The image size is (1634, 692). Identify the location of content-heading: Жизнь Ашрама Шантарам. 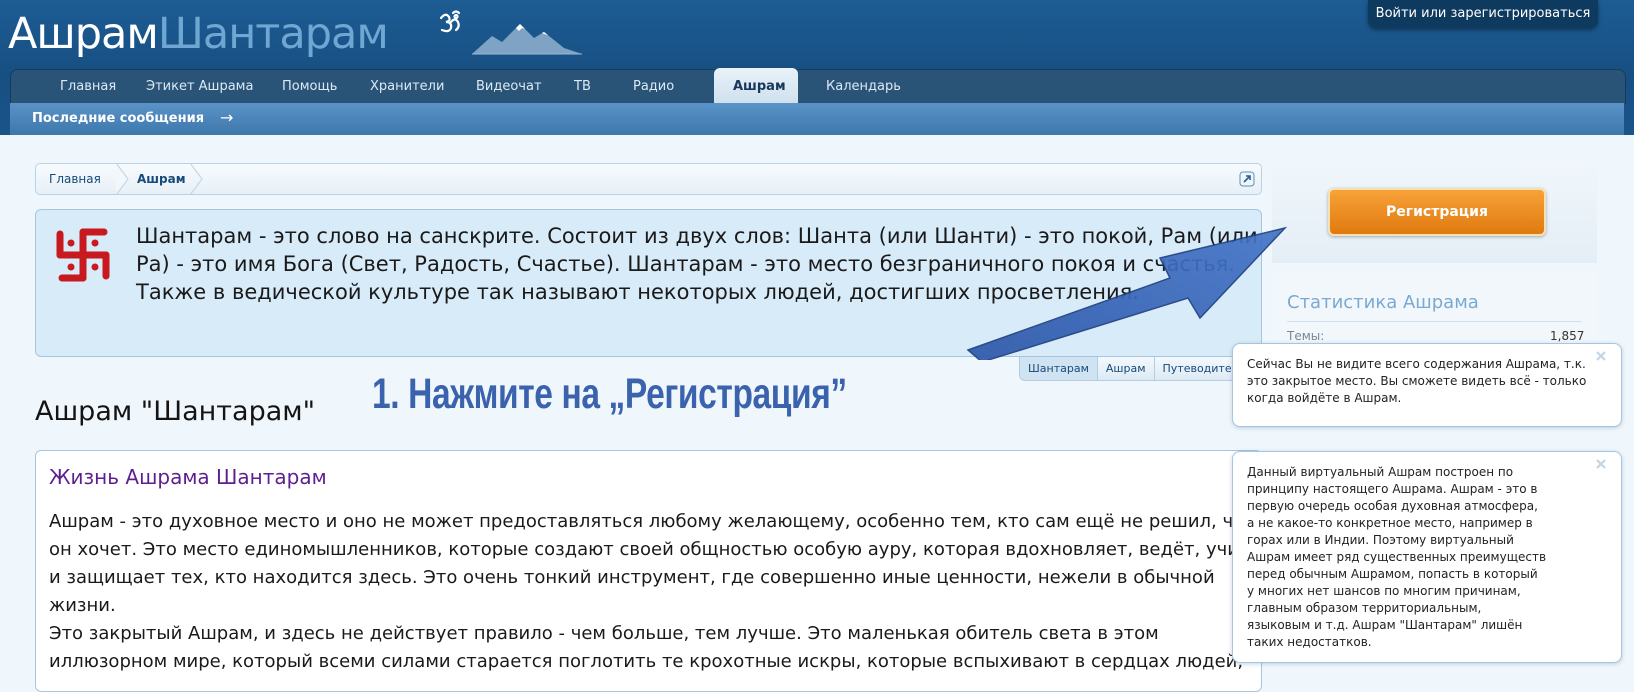
(188, 477).